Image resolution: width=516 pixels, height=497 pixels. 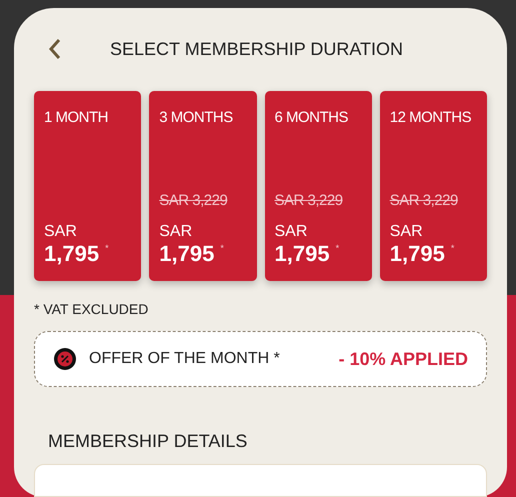 What do you see at coordinates (65, 359) in the screenshot?
I see `discount-badge-icon` at bounding box center [65, 359].